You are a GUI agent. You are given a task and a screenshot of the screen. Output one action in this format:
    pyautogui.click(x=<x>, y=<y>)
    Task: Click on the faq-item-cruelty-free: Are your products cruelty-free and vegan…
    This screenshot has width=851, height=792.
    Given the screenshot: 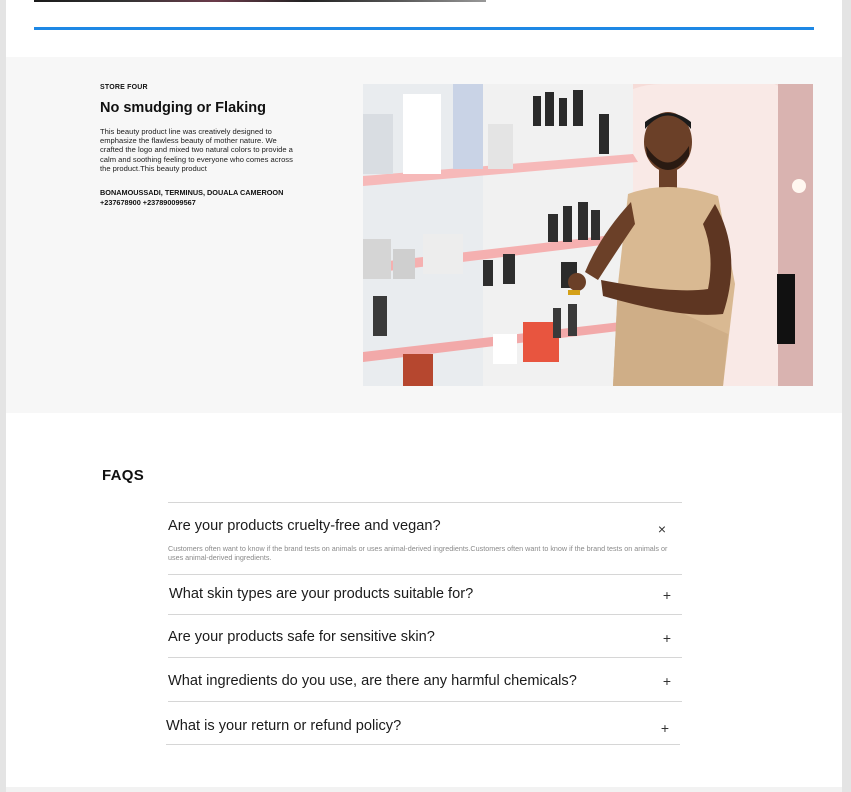 What is the action you would take?
    pyautogui.click(x=425, y=539)
    